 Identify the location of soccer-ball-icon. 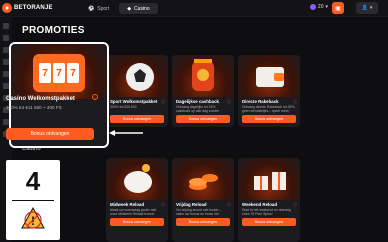
(140, 77).